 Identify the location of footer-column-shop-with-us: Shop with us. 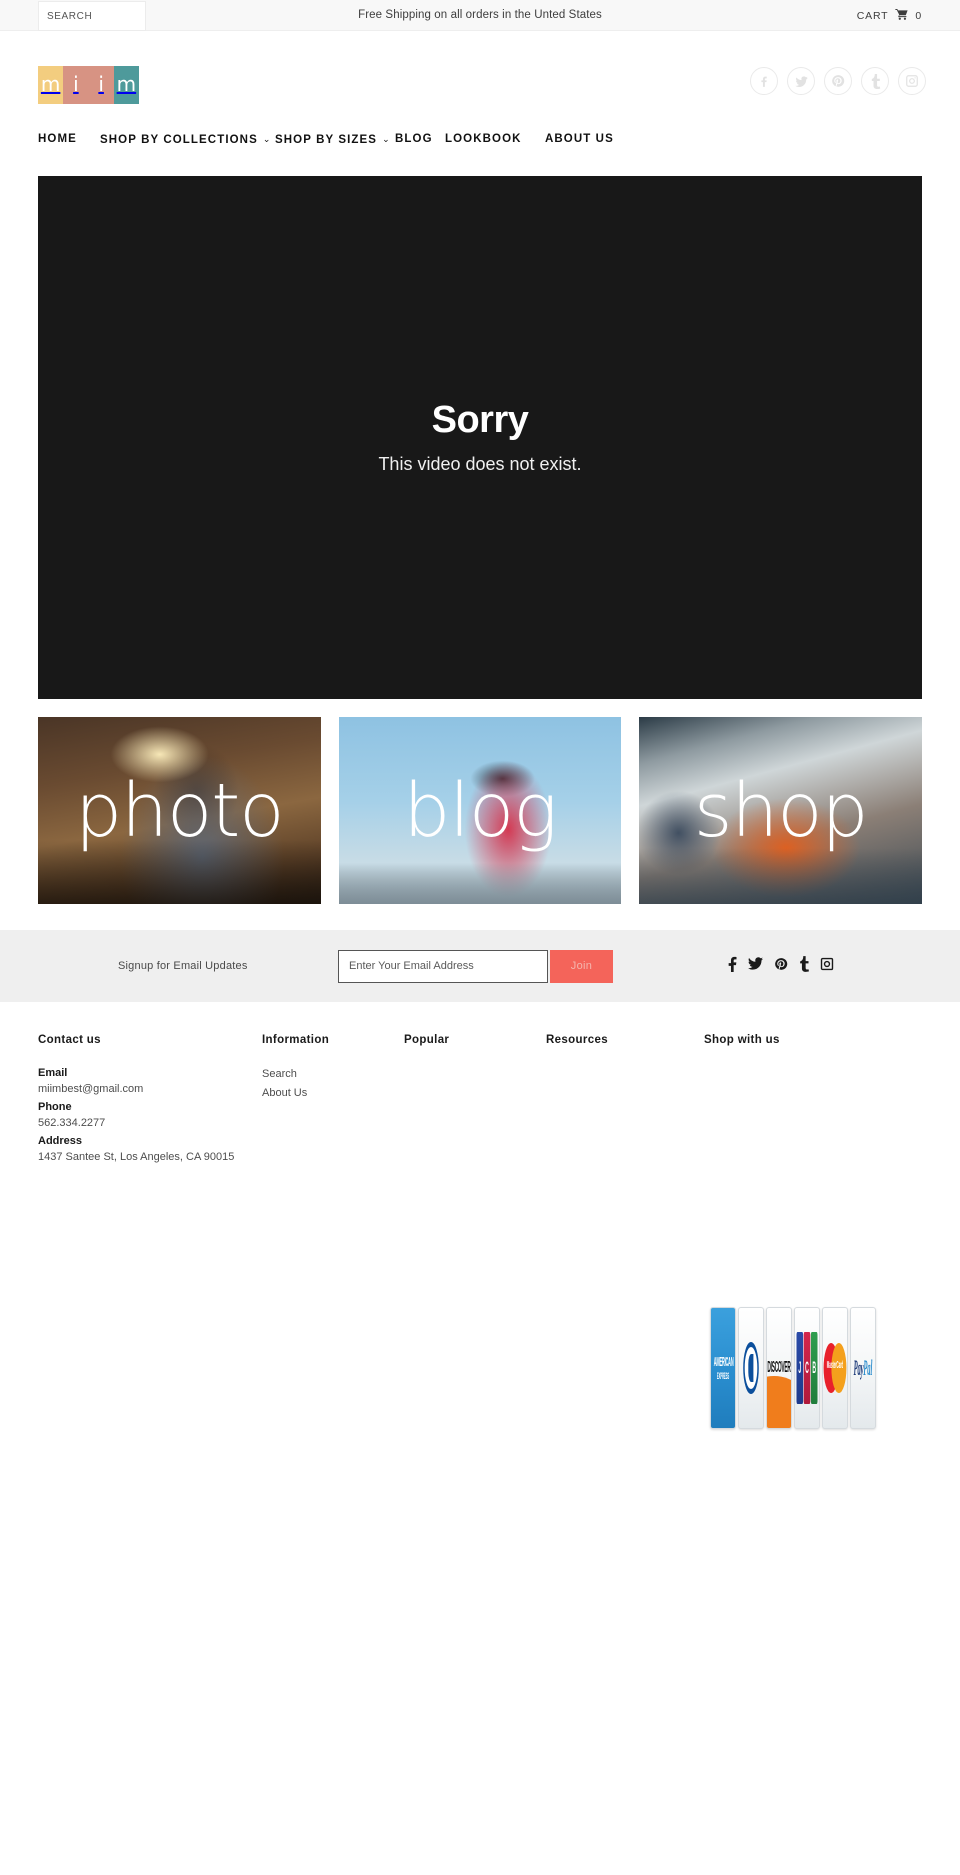
(813, 1101).